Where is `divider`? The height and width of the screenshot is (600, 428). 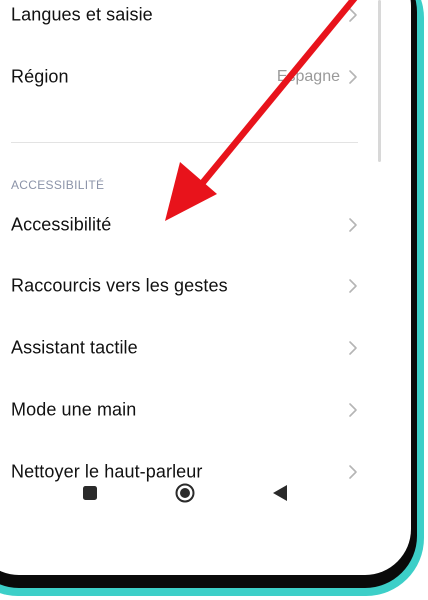 divider is located at coordinates (184, 142).